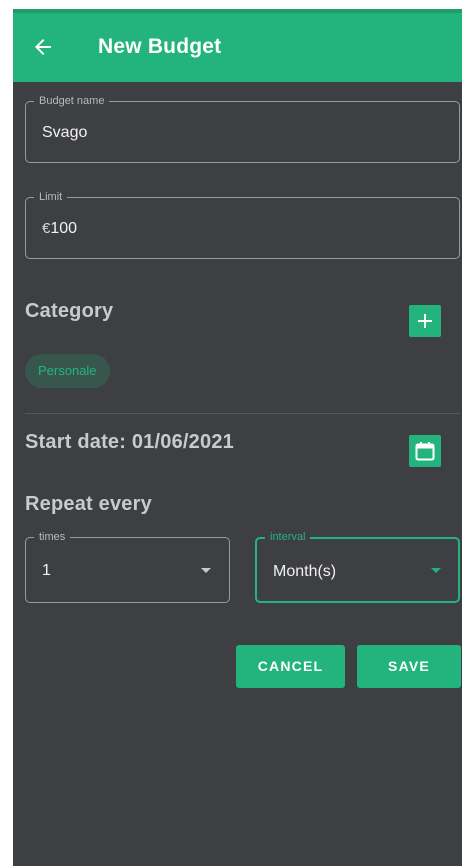 The image size is (462, 866). I want to click on back-button, so click(43, 47).